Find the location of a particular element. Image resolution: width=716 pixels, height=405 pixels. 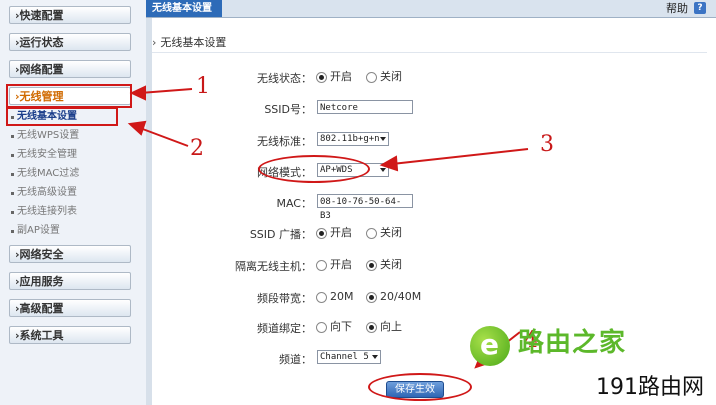

annotation-number-3: 3 is located at coordinates (547, 144).